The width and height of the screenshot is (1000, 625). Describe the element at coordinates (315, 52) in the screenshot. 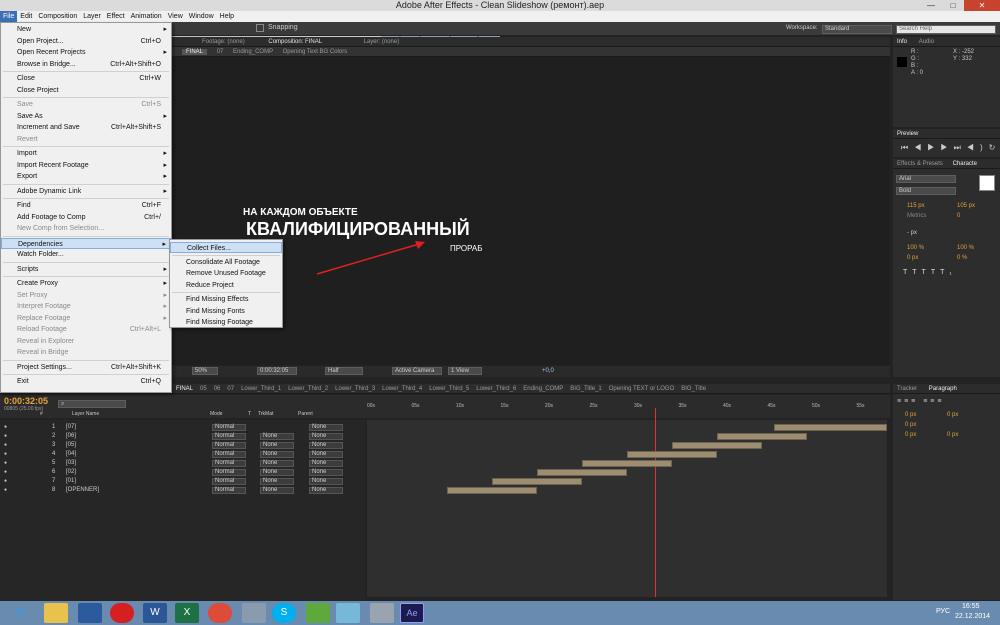

I see `crumb-opening: Opening Text BG Colors` at that location.